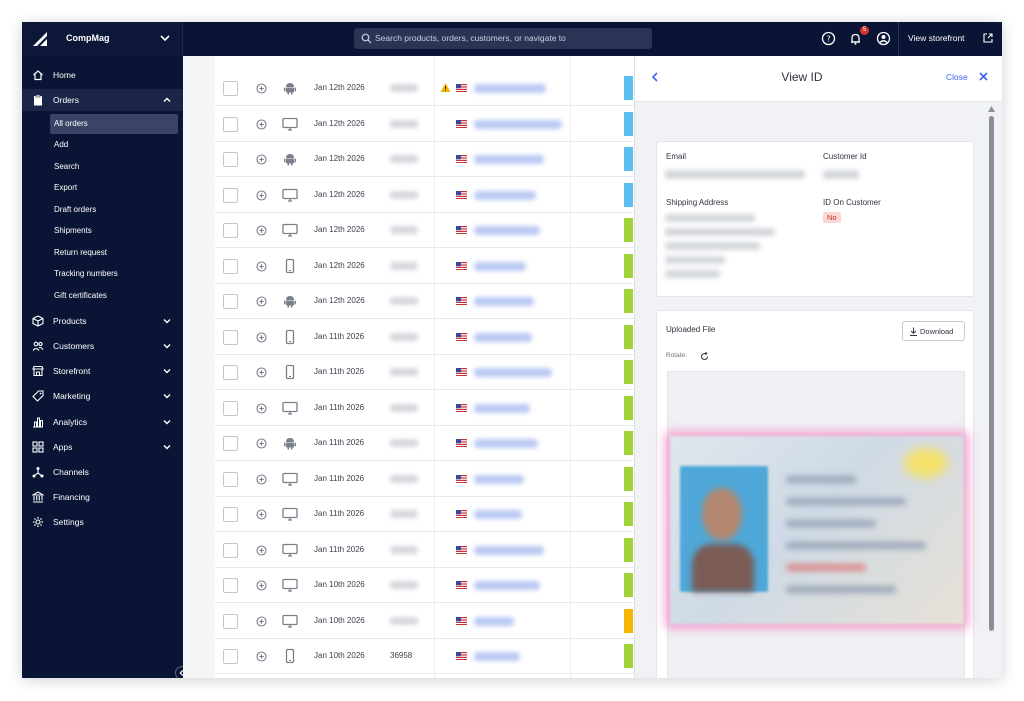 This screenshot has width=1024, height=701. Describe the element at coordinates (102, 100) in the screenshot. I see `sidebar-item-orders: Orders` at that location.